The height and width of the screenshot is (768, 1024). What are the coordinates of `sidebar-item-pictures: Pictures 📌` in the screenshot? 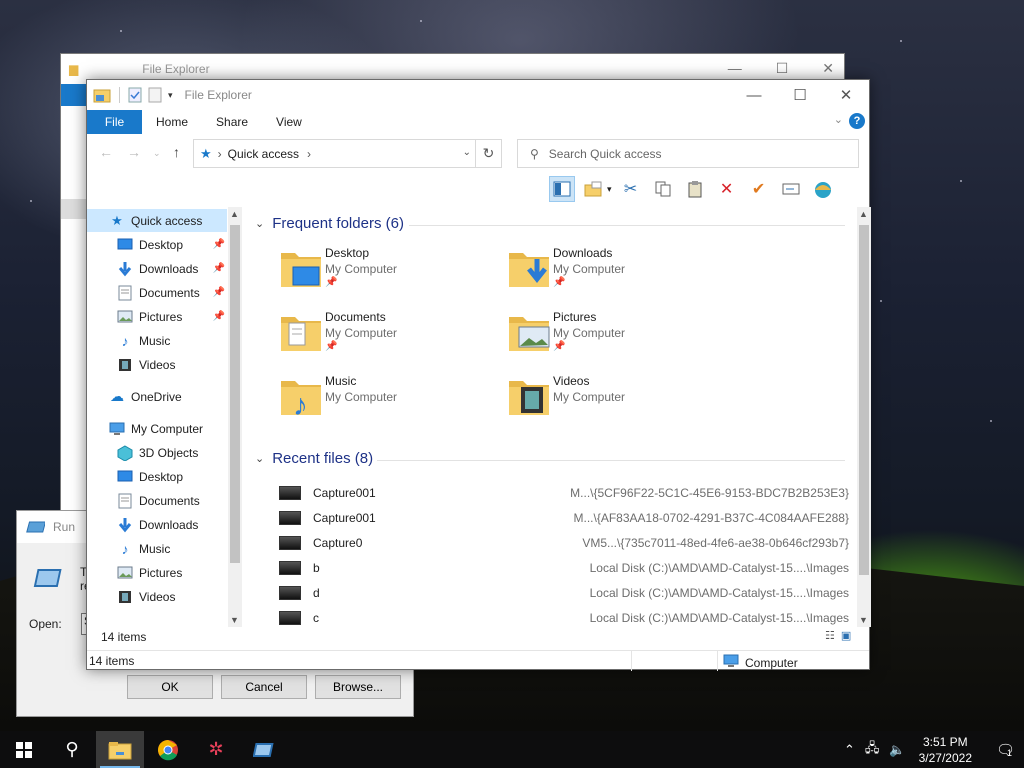 It's located at (157, 316).